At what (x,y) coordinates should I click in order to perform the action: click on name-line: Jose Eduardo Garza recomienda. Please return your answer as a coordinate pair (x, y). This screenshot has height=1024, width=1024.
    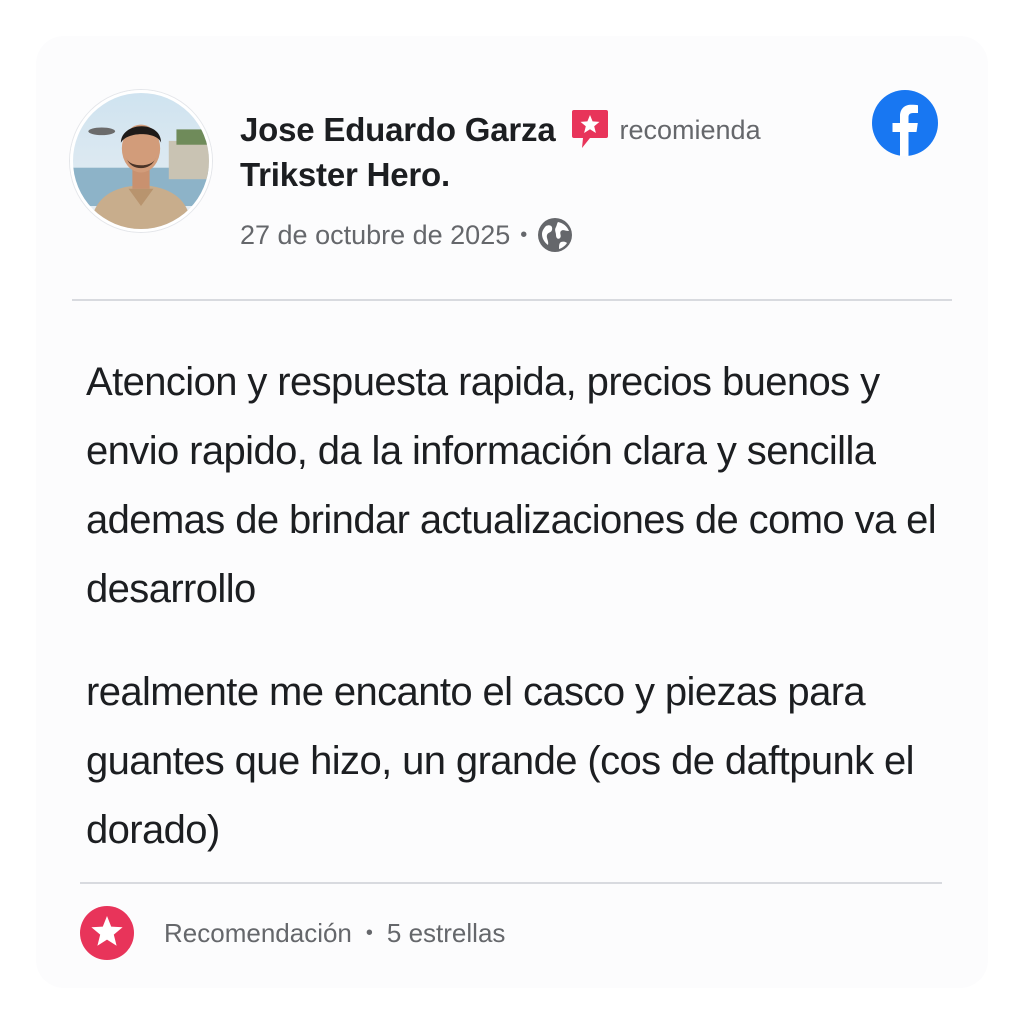
    Looking at the image, I should click on (540, 130).